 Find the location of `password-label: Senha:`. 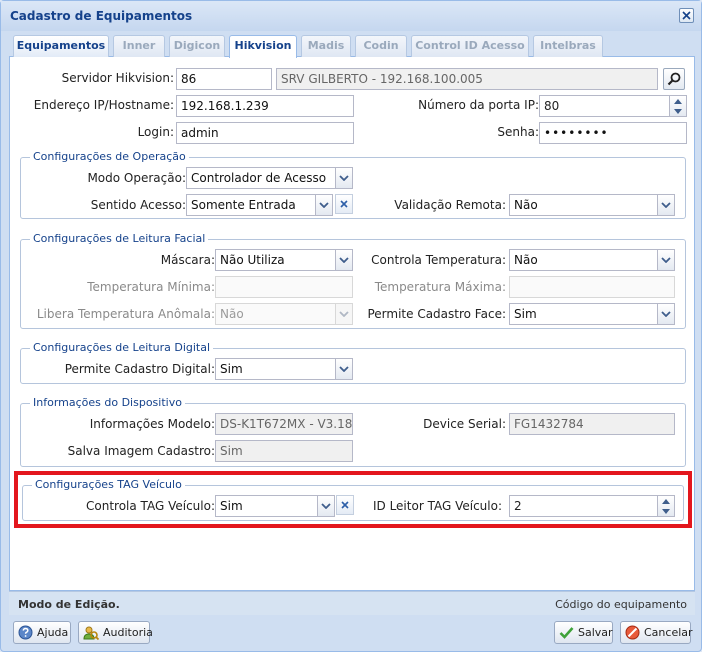

password-label: Senha: is located at coordinates (518, 132).